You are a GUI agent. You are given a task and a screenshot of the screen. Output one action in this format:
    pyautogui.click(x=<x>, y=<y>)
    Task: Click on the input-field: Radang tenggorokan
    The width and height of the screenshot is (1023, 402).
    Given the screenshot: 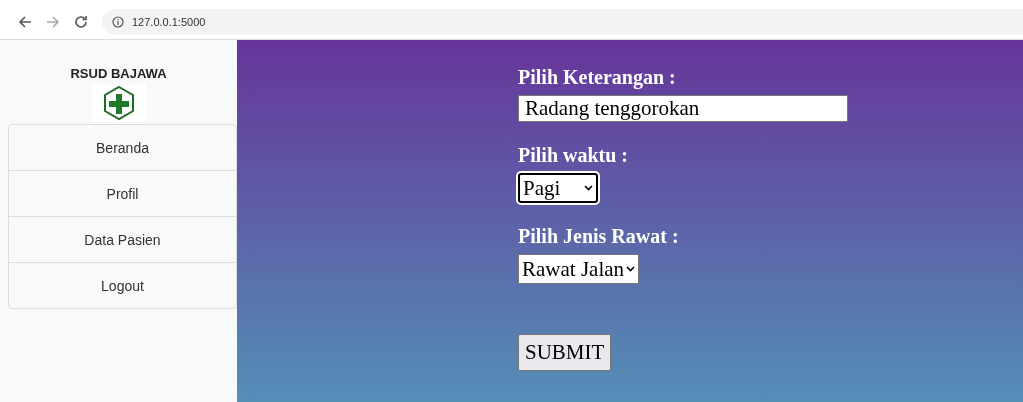 What is the action you would take?
    pyautogui.click(x=683, y=108)
    